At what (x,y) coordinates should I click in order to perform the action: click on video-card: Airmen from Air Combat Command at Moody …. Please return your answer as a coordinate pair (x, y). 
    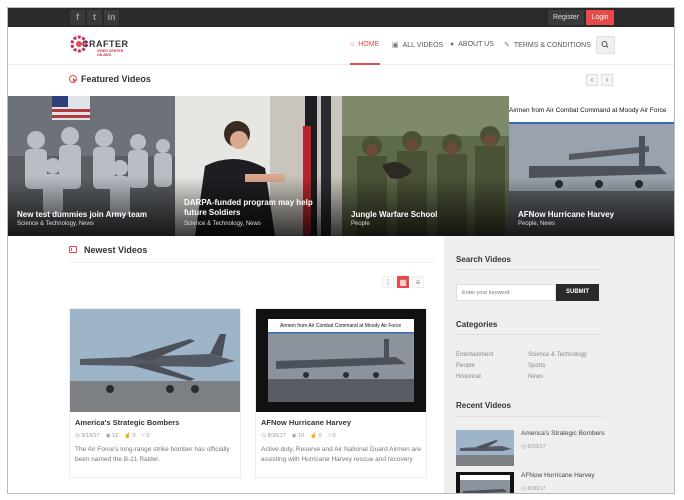
    Looking at the image, I should click on (341, 393).